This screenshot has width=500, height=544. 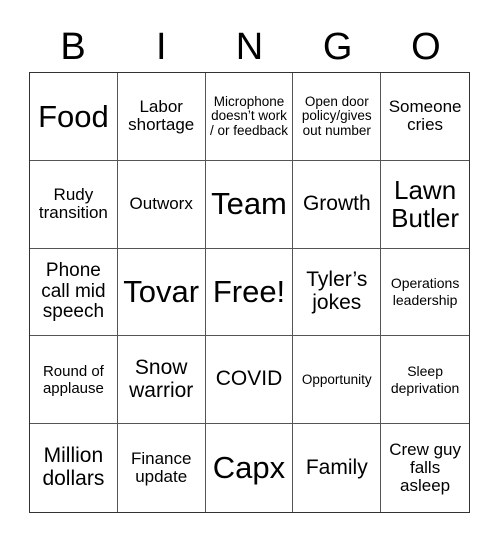 What do you see at coordinates (337, 292) in the screenshot?
I see `bingo-cell: Tyler’s jokes` at bounding box center [337, 292].